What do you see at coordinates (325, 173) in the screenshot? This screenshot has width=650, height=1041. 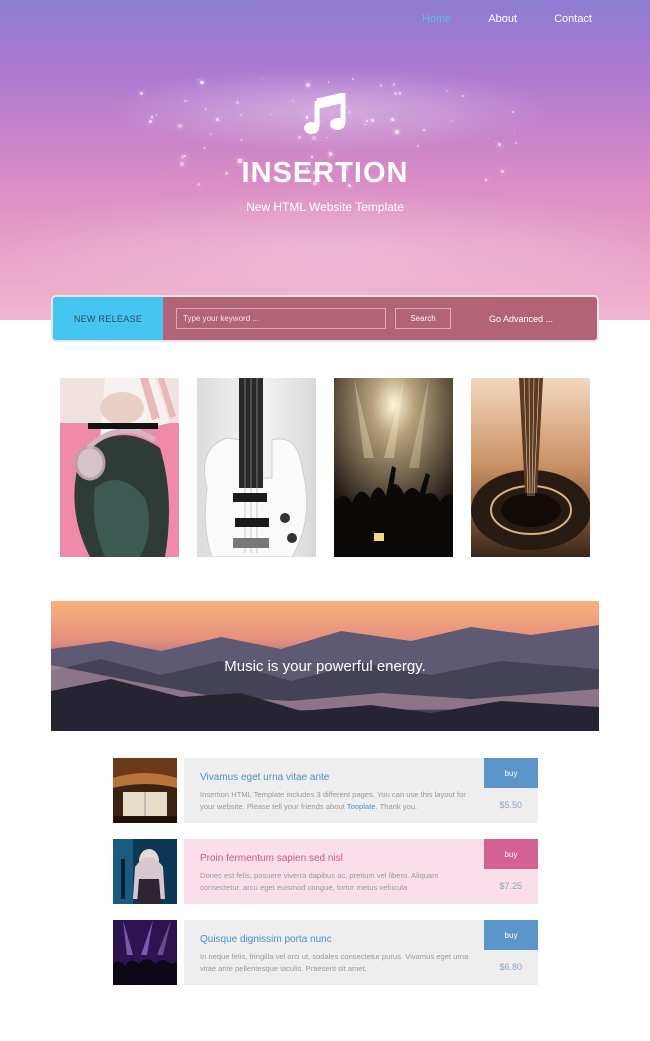 I see `hero-title: INSERTION` at bounding box center [325, 173].